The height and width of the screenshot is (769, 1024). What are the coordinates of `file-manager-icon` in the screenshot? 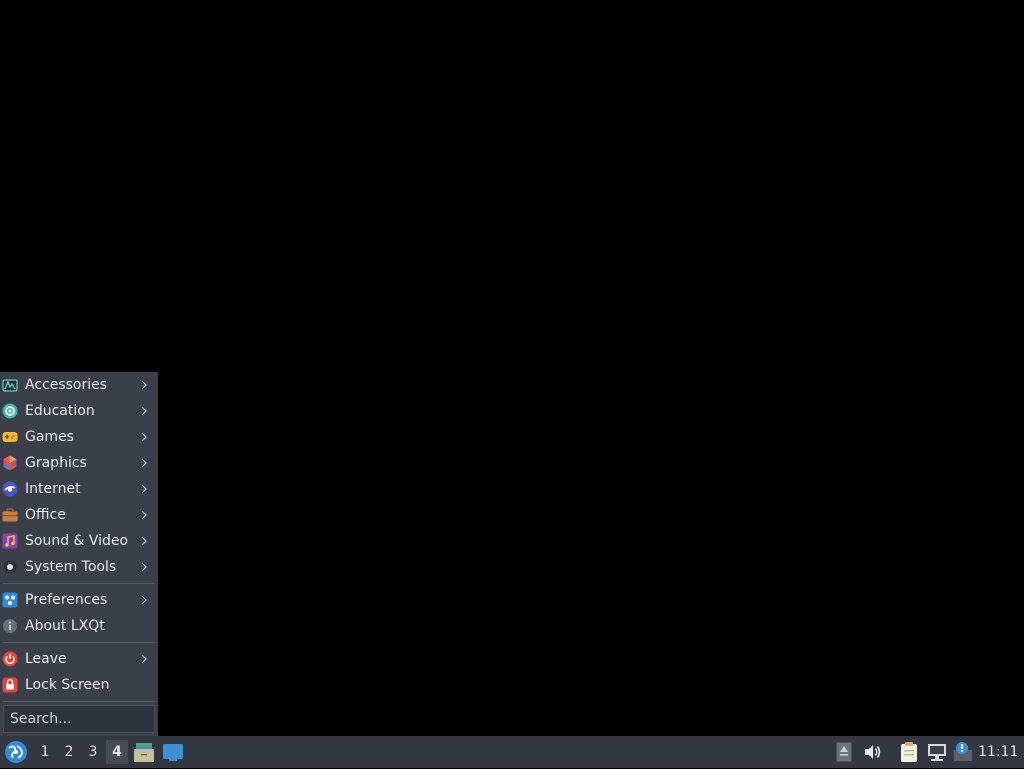 It's located at (144, 752).